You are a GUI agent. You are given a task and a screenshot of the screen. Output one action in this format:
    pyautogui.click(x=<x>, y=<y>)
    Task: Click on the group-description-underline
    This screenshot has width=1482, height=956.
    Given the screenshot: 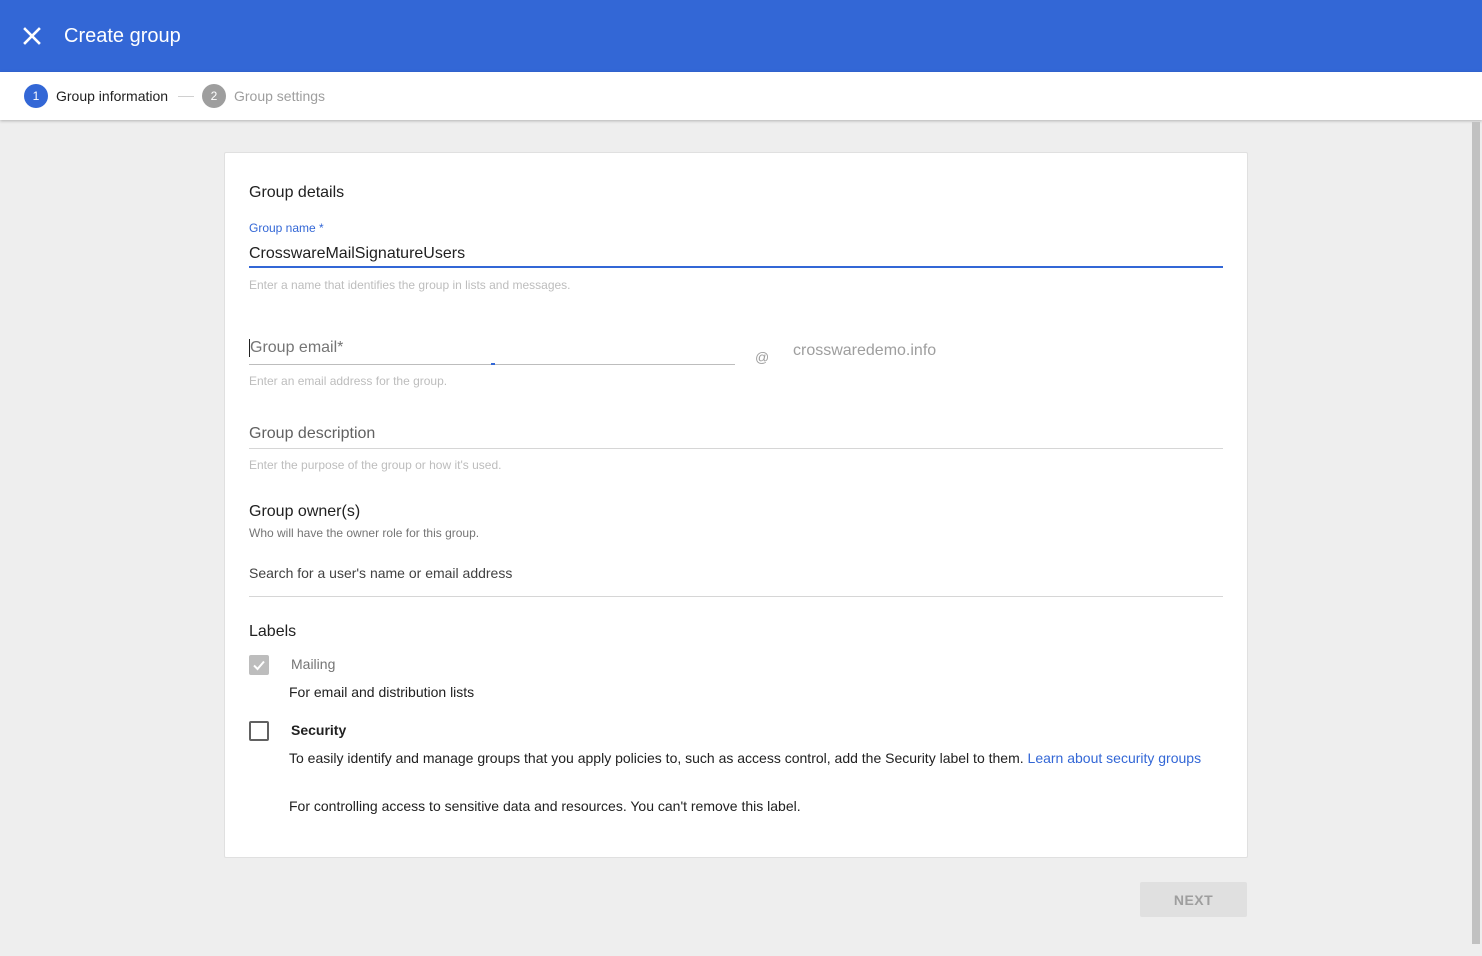 What is the action you would take?
    pyautogui.click(x=736, y=448)
    